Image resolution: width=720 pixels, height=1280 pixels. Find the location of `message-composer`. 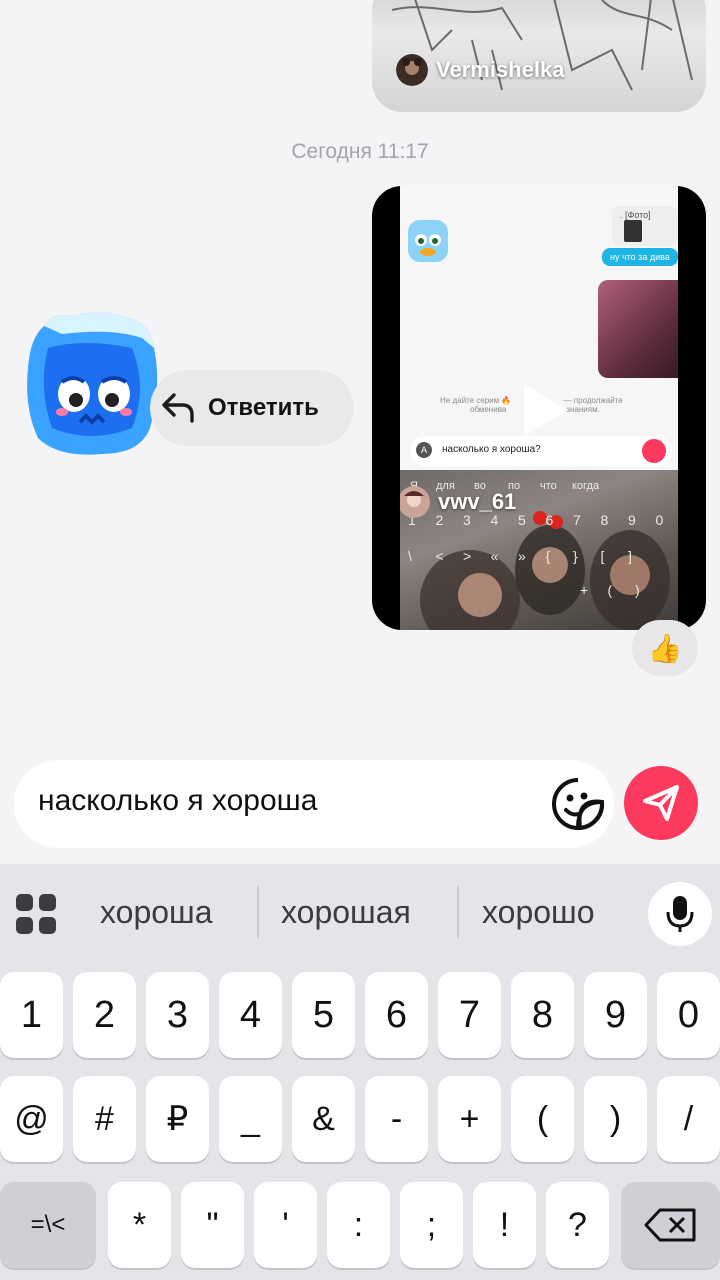

message-composer is located at coordinates (314, 804).